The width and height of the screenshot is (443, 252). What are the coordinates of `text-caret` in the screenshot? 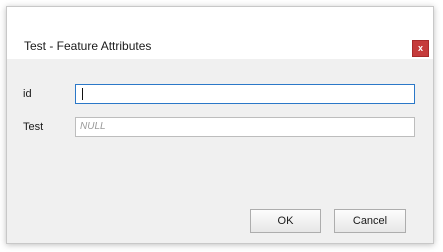 It's located at (82, 94).